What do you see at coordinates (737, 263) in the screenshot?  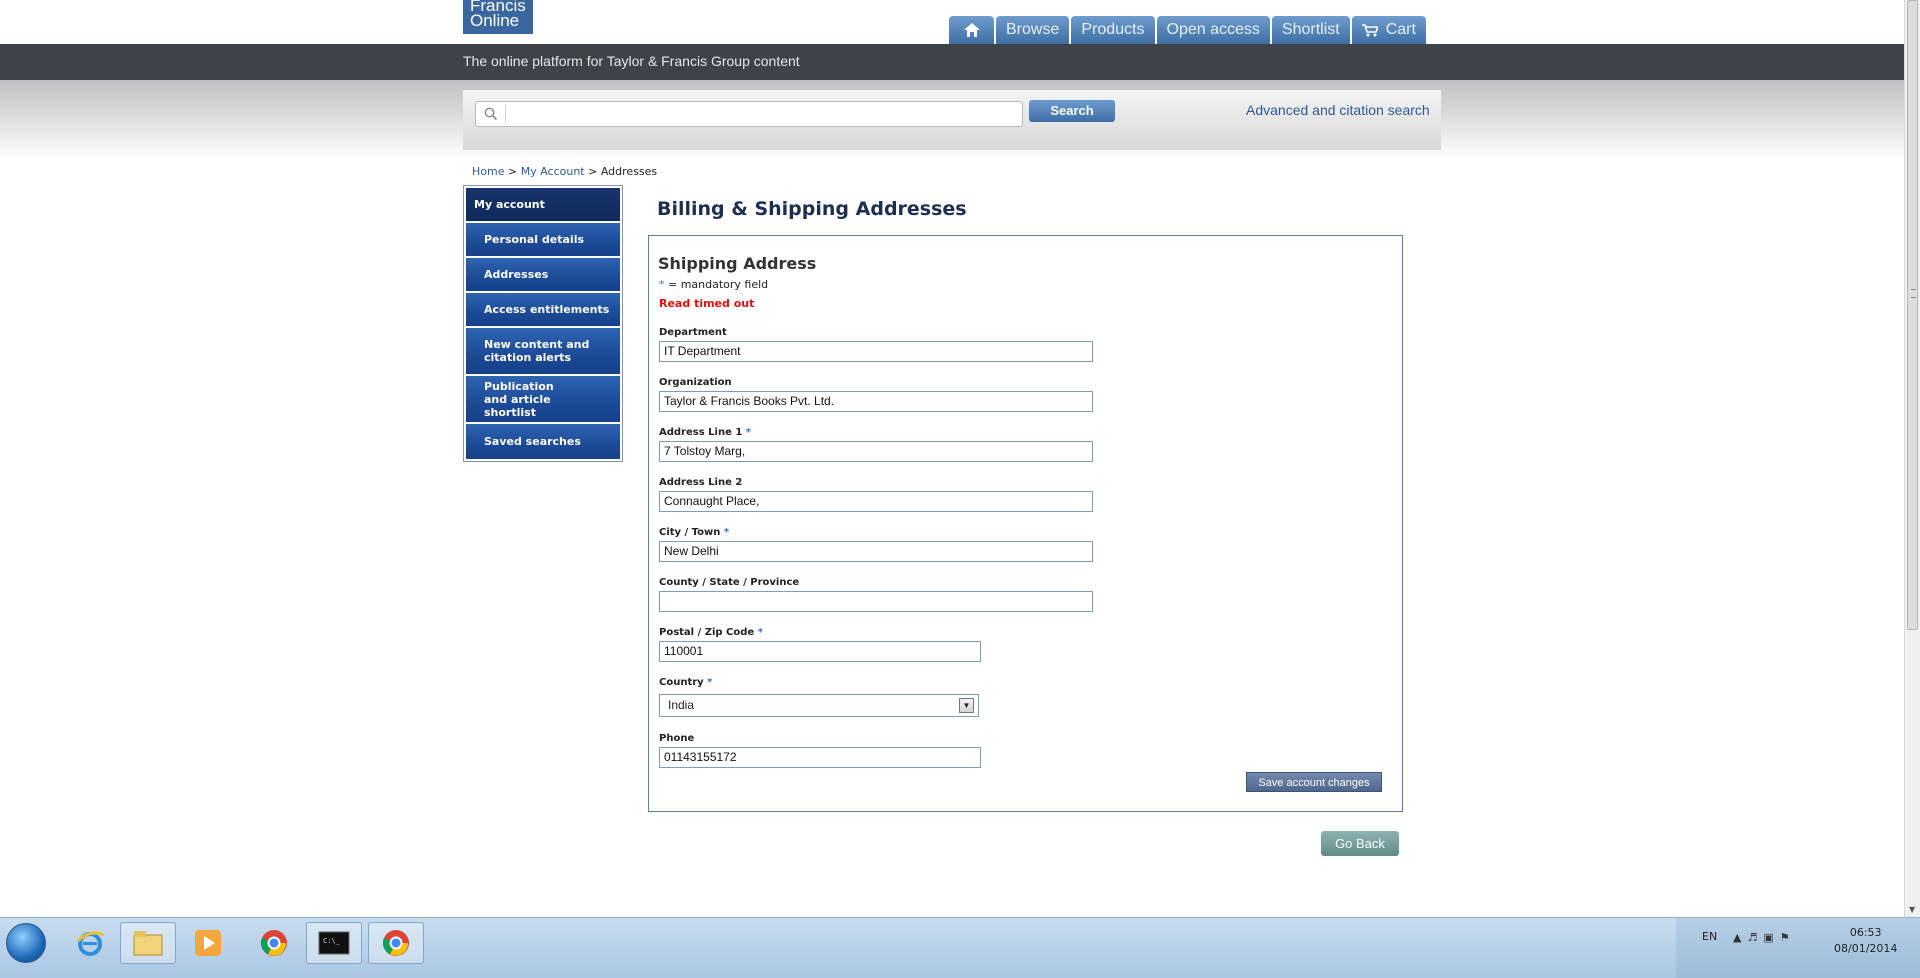 I see `section-title: Shipping Address` at bounding box center [737, 263].